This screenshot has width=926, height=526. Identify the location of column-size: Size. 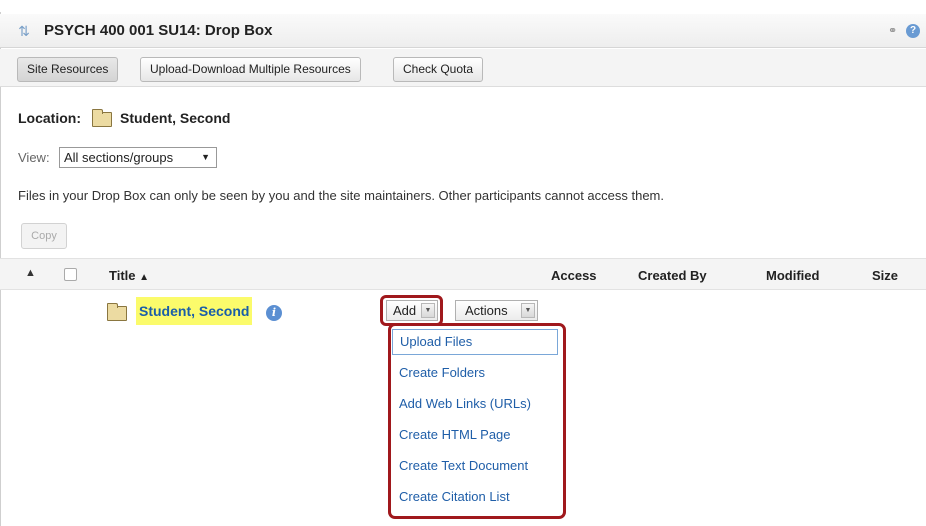
(885, 275).